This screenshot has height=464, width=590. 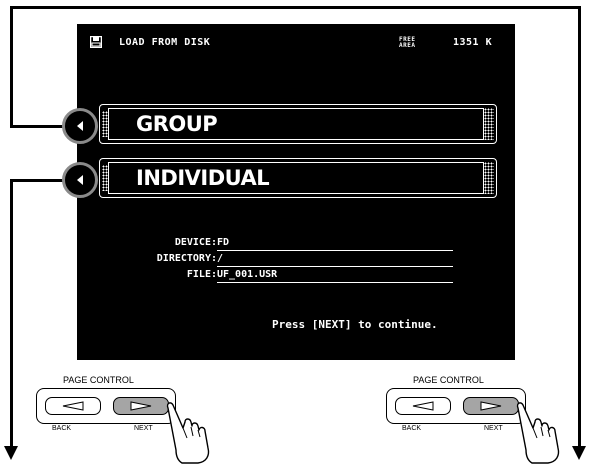 What do you see at coordinates (37, 126) in the screenshot?
I see `connector-group-horizontal` at bounding box center [37, 126].